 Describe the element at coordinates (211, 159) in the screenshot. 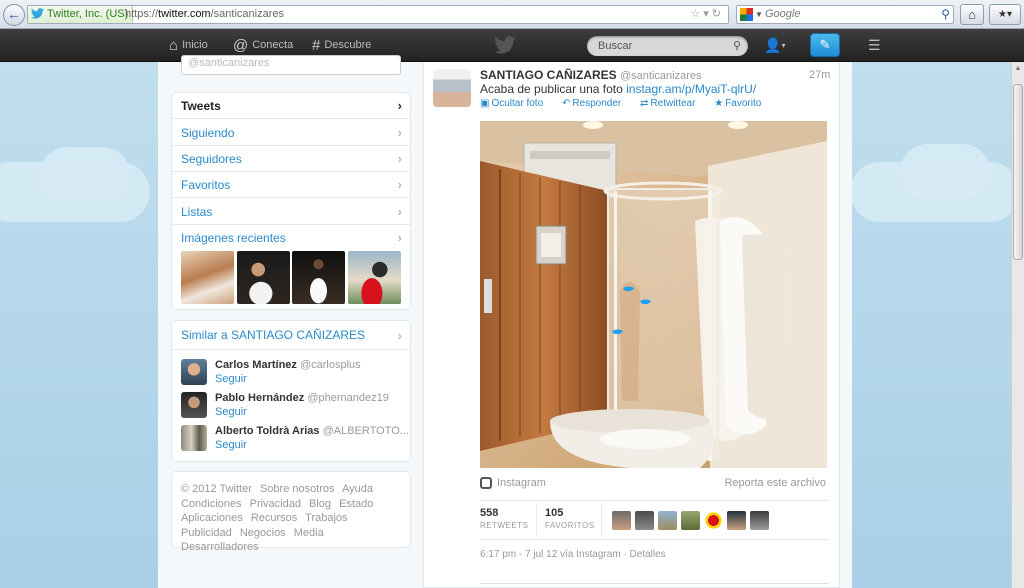

I see `profile-nav-label: Seguidores` at that location.